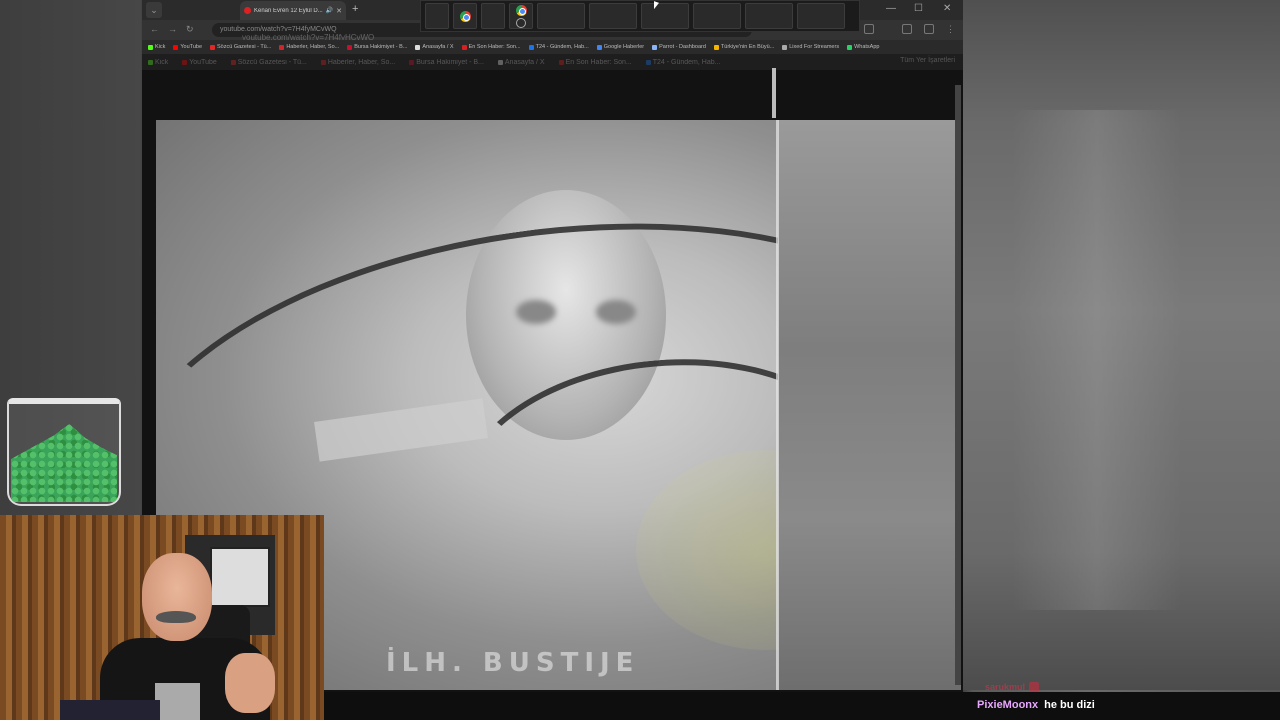 Image resolution: width=1280 pixels, height=720 pixels. What do you see at coordinates (907, 29) in the screenshot?
I see `download-icon` at bounding box center [907, 29].